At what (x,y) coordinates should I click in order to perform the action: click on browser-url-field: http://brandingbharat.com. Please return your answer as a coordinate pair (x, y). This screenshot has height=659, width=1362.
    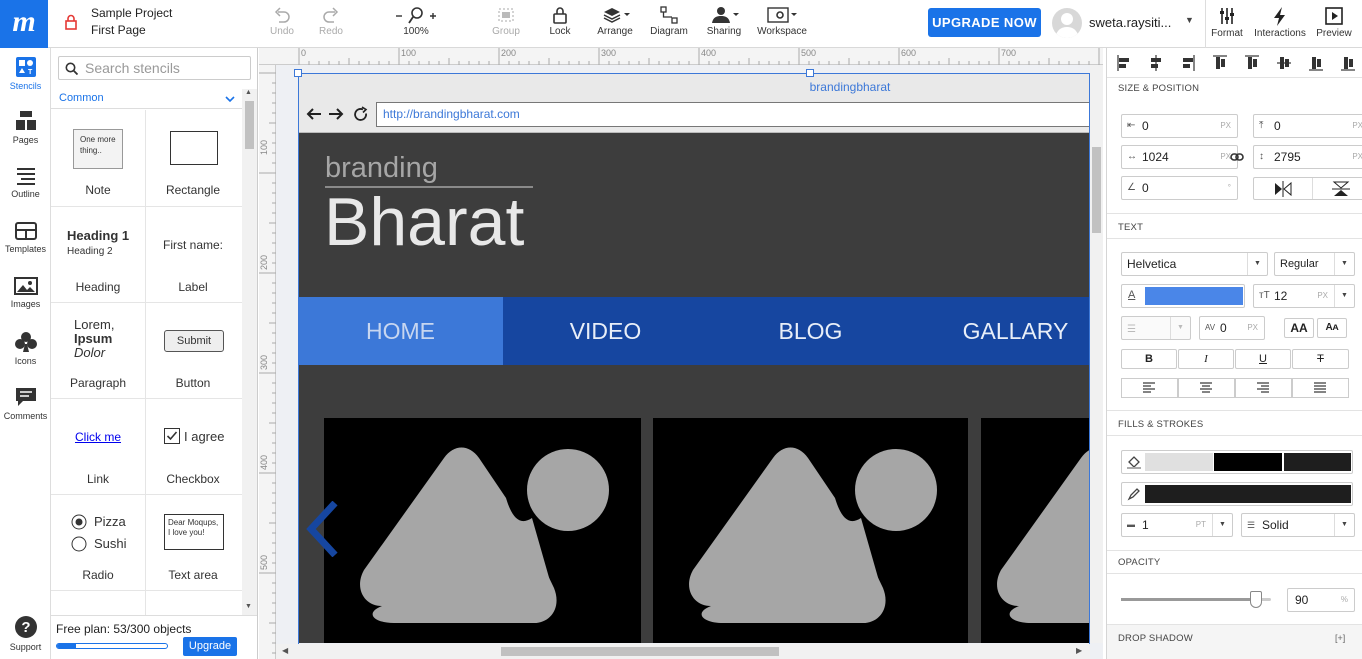
    Looking at the image, I should click on (732, 114).